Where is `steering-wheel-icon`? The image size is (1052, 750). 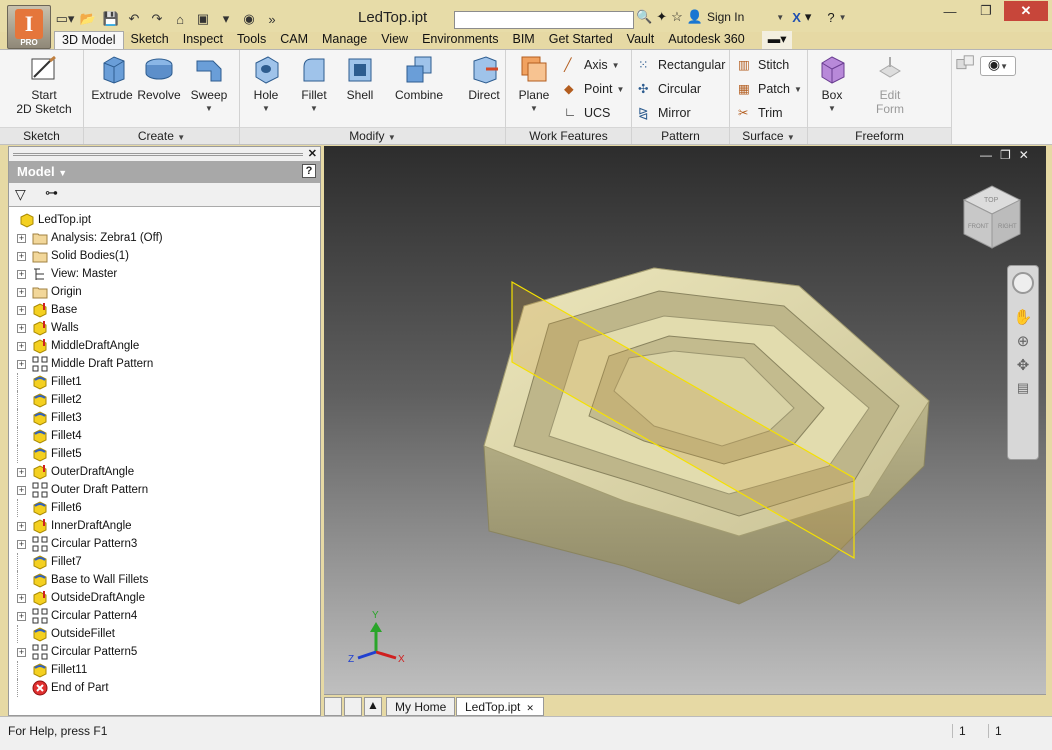
steering-wheel-icon is located at coordinates (1023, 283).